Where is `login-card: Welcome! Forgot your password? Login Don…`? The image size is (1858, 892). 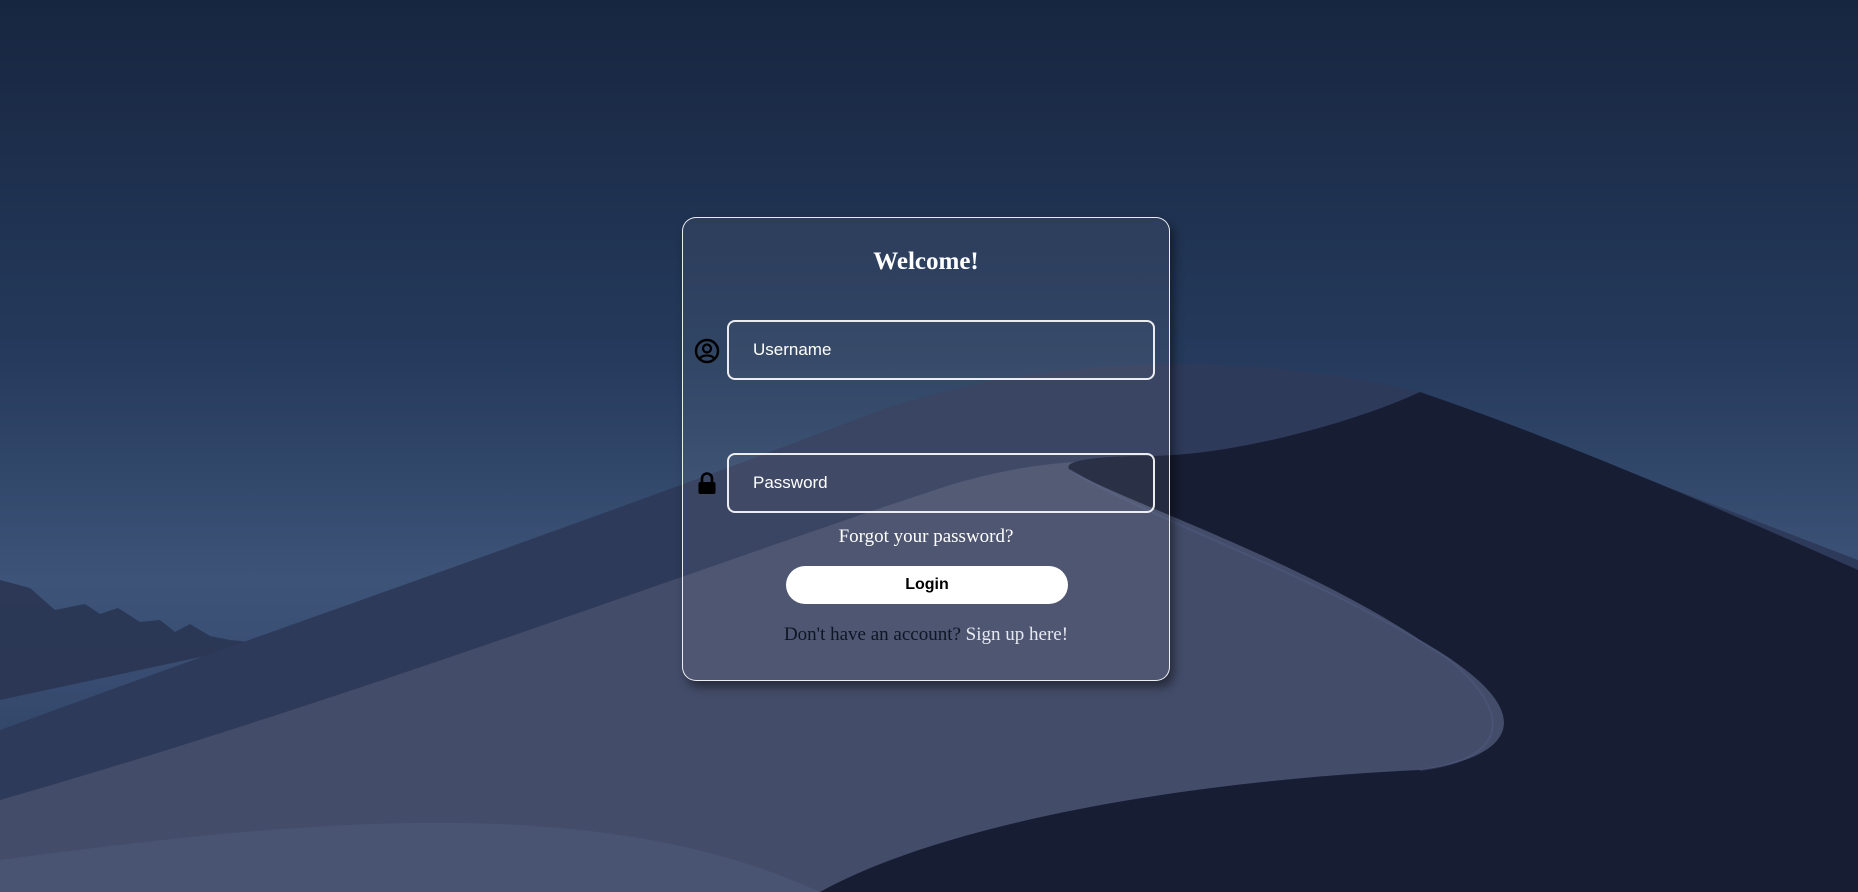
login-card: Welcome! Forgot your password? Login Don… is located at coordinates (926, 449).